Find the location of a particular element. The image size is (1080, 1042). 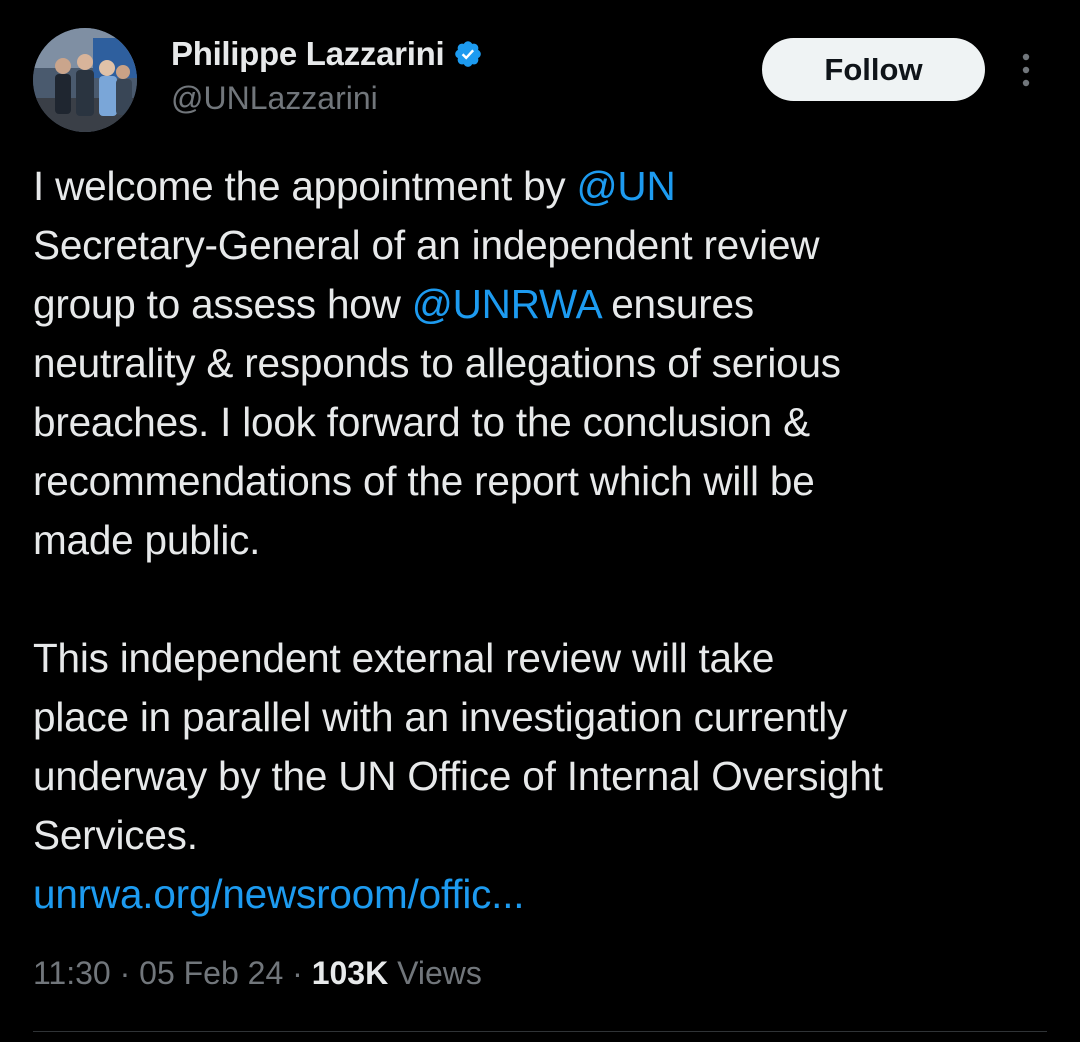

author-name-row: Philippe Lazzarini is located at coordinates (327, 54).